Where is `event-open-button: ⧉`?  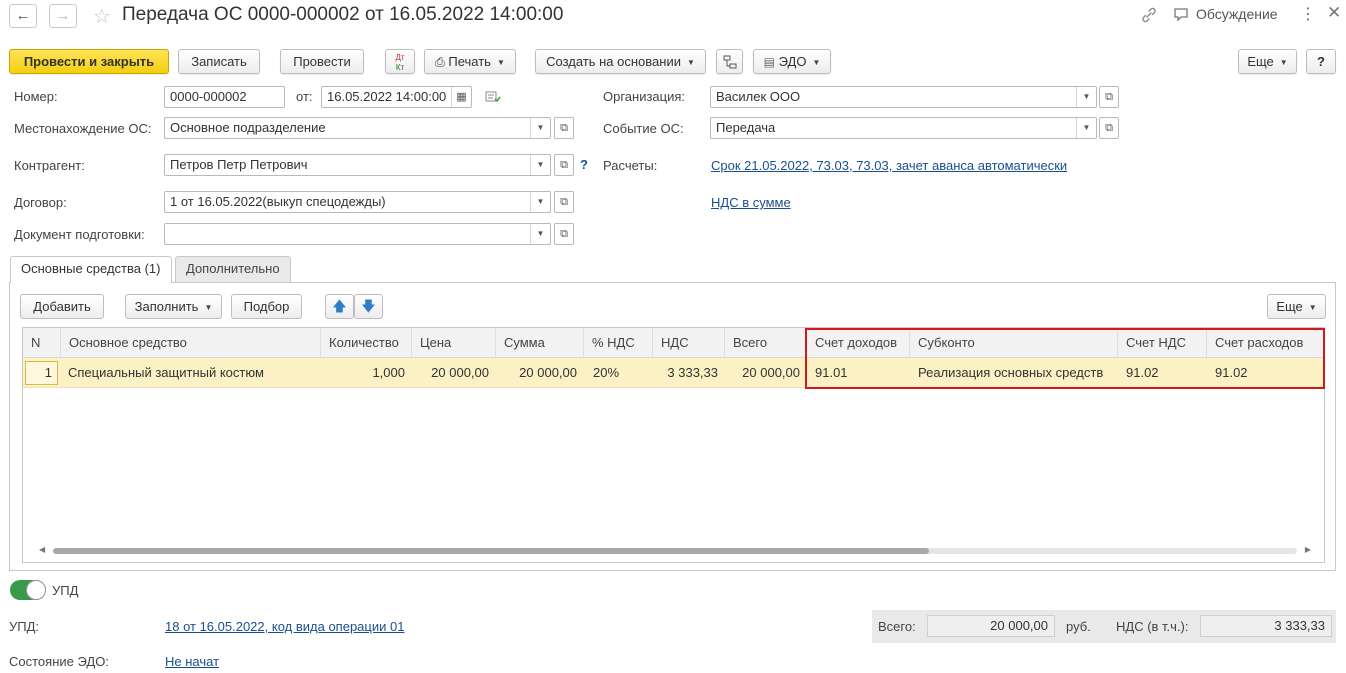
event-open-button: ⧉ is located at coordinates (1109, 128).